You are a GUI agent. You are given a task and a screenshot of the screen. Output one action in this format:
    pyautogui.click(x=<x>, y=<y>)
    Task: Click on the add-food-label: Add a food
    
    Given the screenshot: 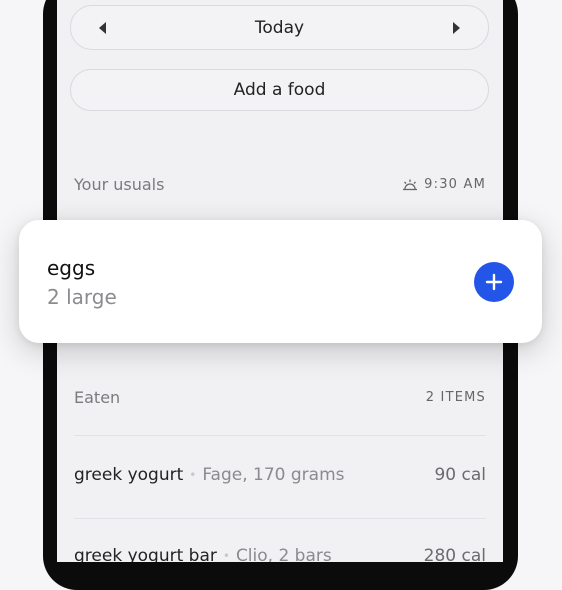 What is the action you would take?
    pyautogui.click(x=279, y=90)
    